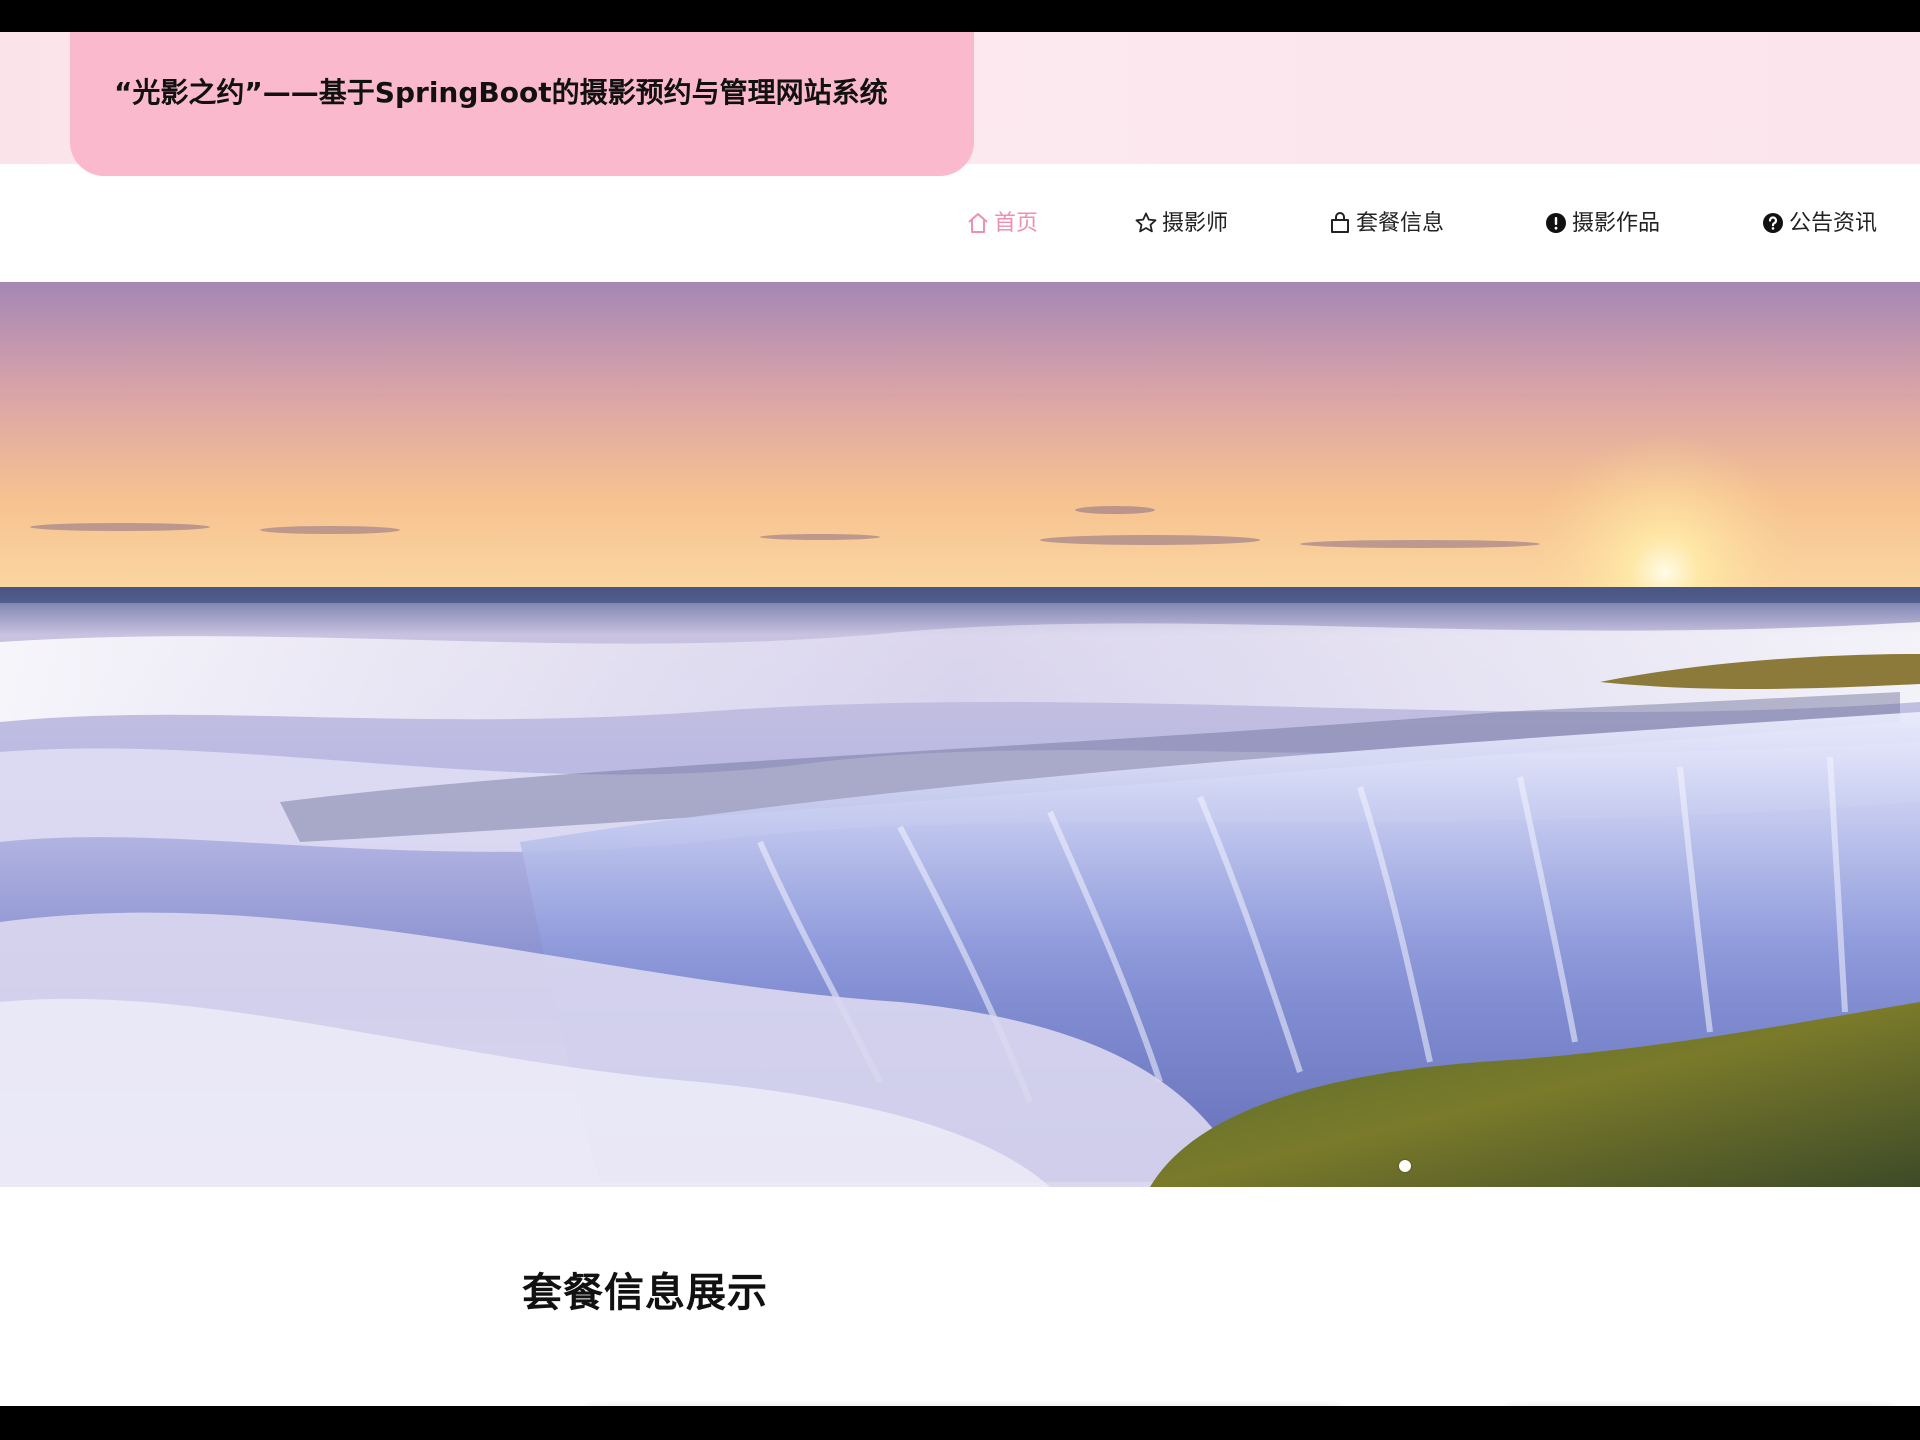 The height and width of the screenshot is (1440, 1920). What do you see at coordinates (960, 227) in the screenshot?
I see `main-nav: 首页 摄影师 套餐信息 摄影作品 公告资讯` at bounding box center [960, 227].